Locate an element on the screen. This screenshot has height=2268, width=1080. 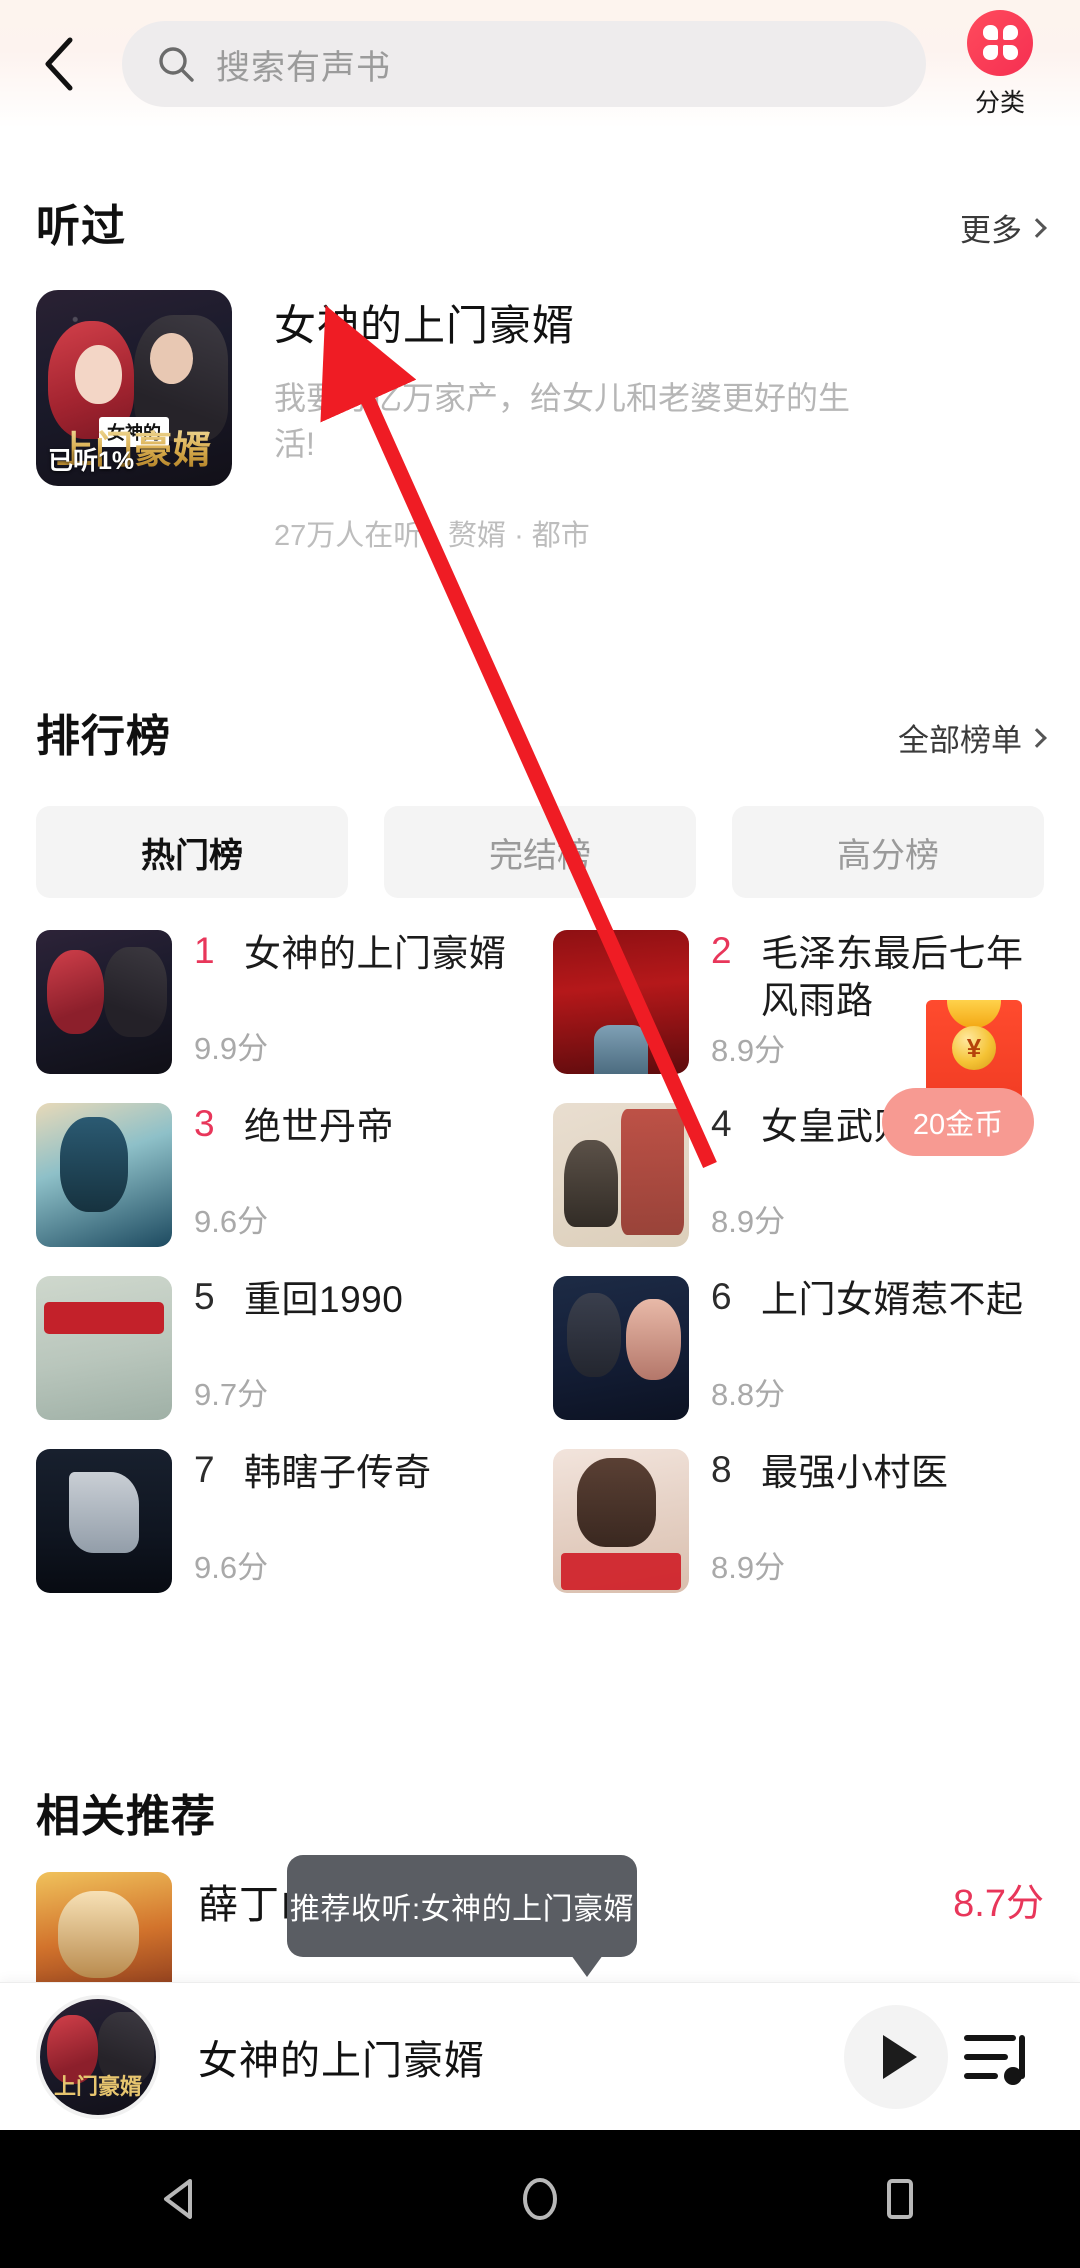
listened-more-label: 更多 is located at coordinates (991, 230).